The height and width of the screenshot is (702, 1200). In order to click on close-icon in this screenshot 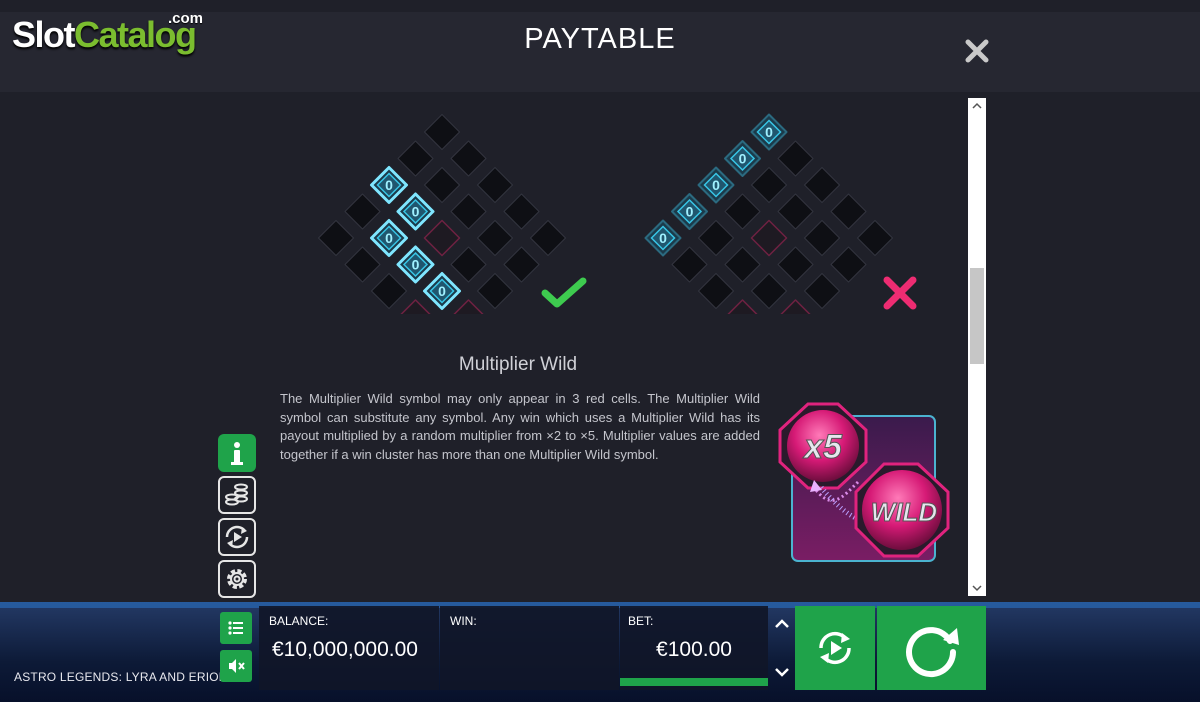, I will do `click(977, 51)`.